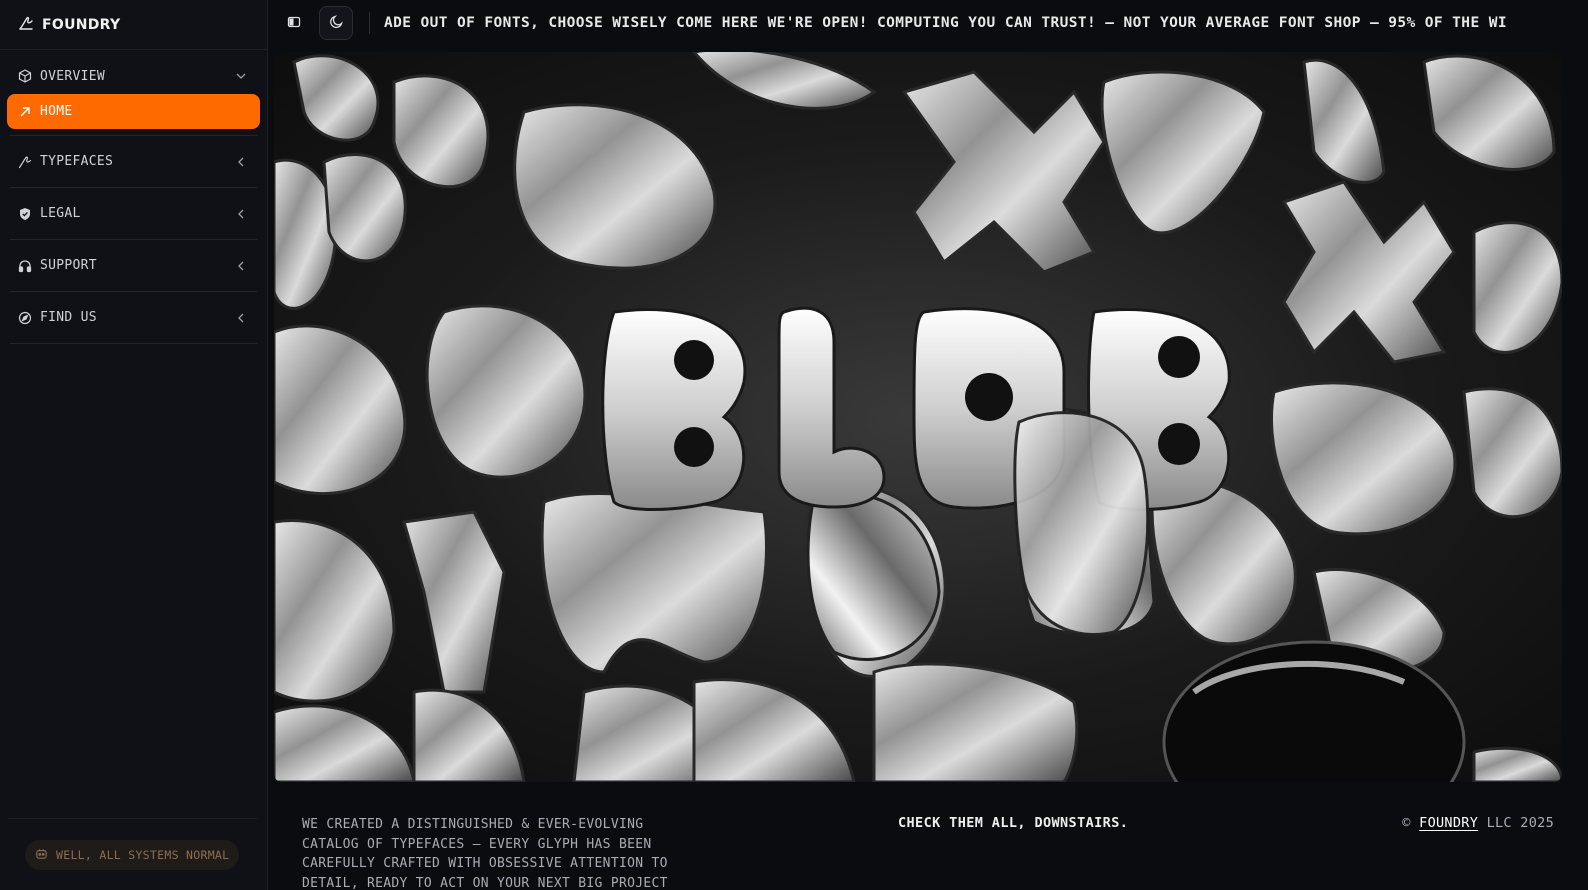 This screenshot has height=890, width=1588. Describe the element at coordinates (133, 25) in the screenshot. I see `brand: FOUNDRY` at that location.